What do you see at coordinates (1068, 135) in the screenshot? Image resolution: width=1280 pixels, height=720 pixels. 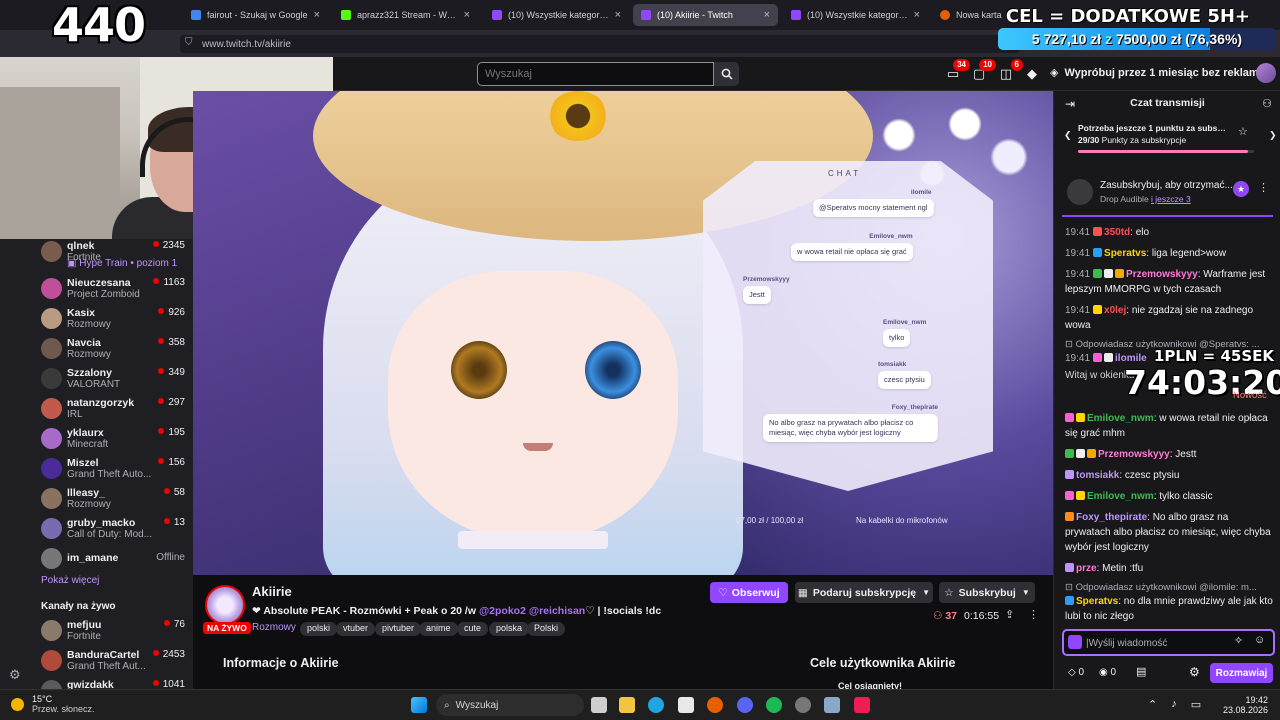 I see `chevron-left-icon: ❮` at bounding box center [1068, 135].